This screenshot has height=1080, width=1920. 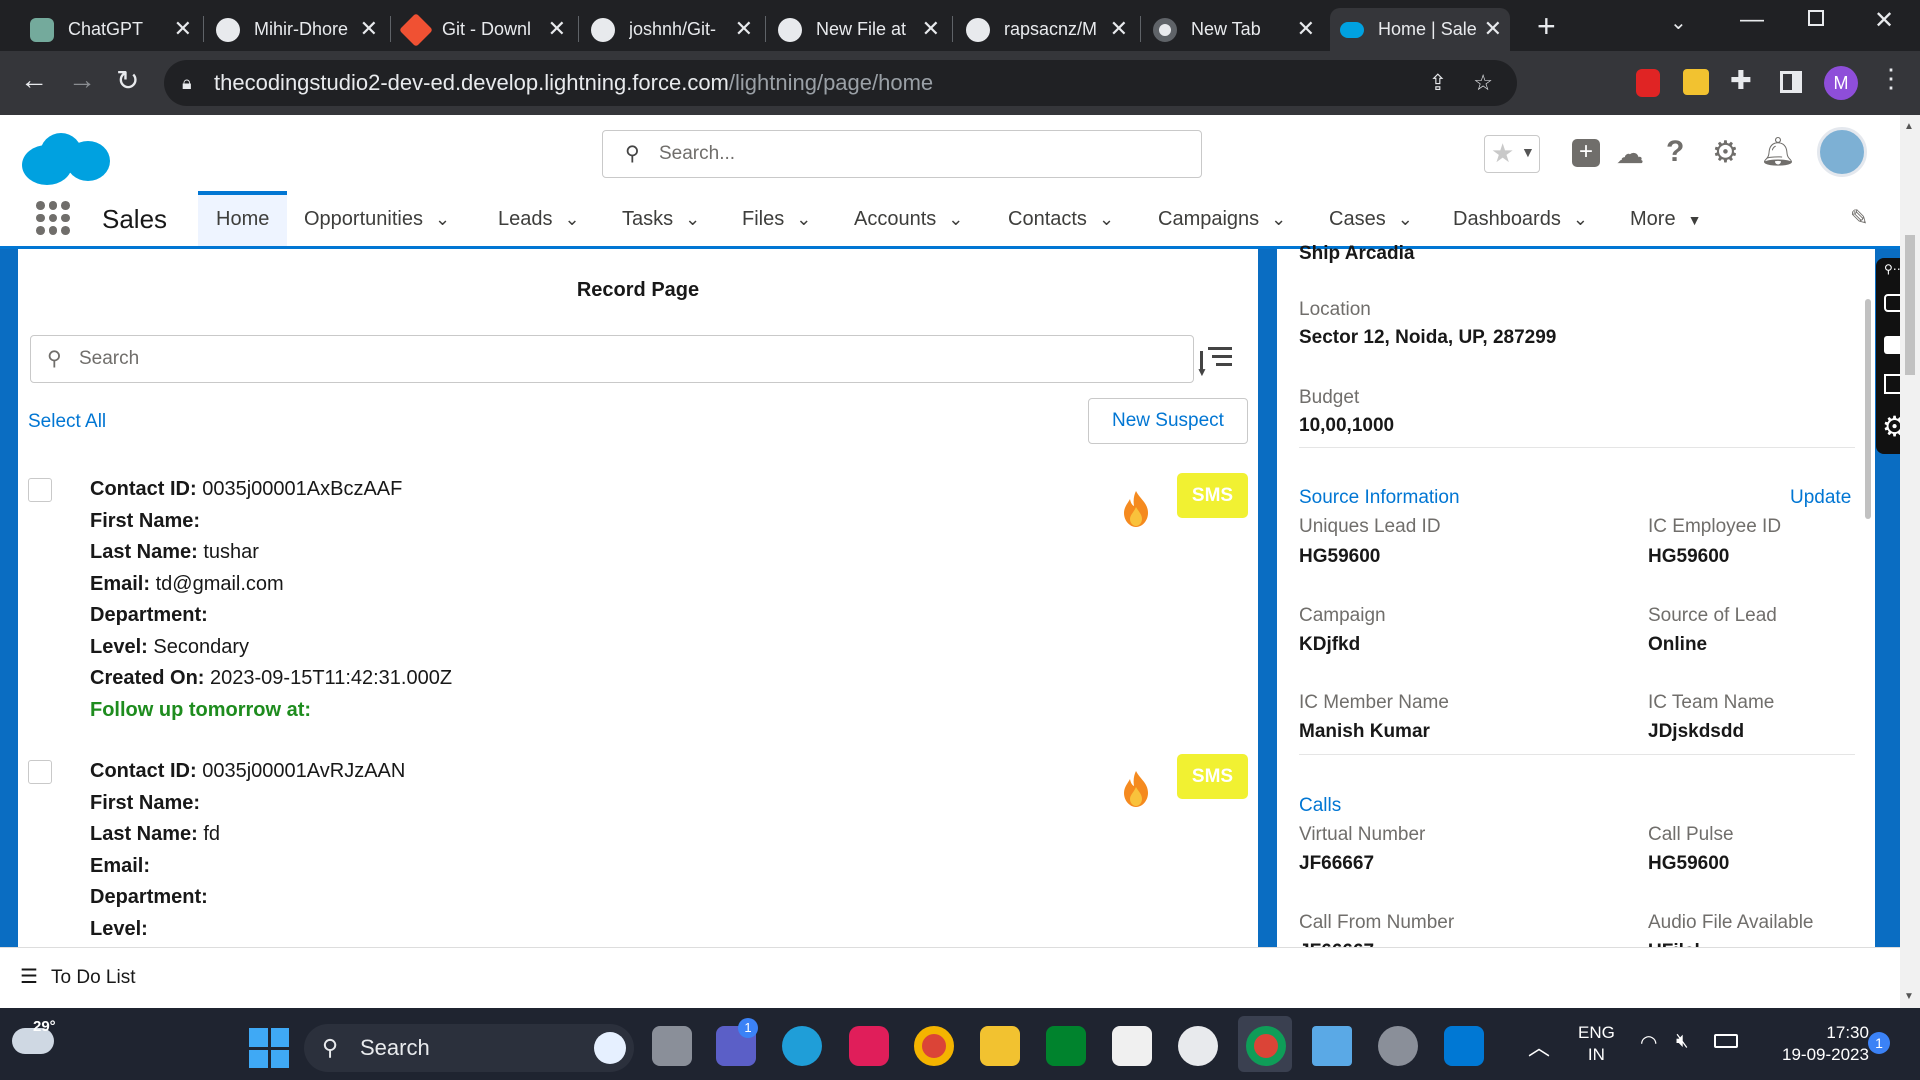 I want to click on user-avatar, so click(x=1842, y=152).